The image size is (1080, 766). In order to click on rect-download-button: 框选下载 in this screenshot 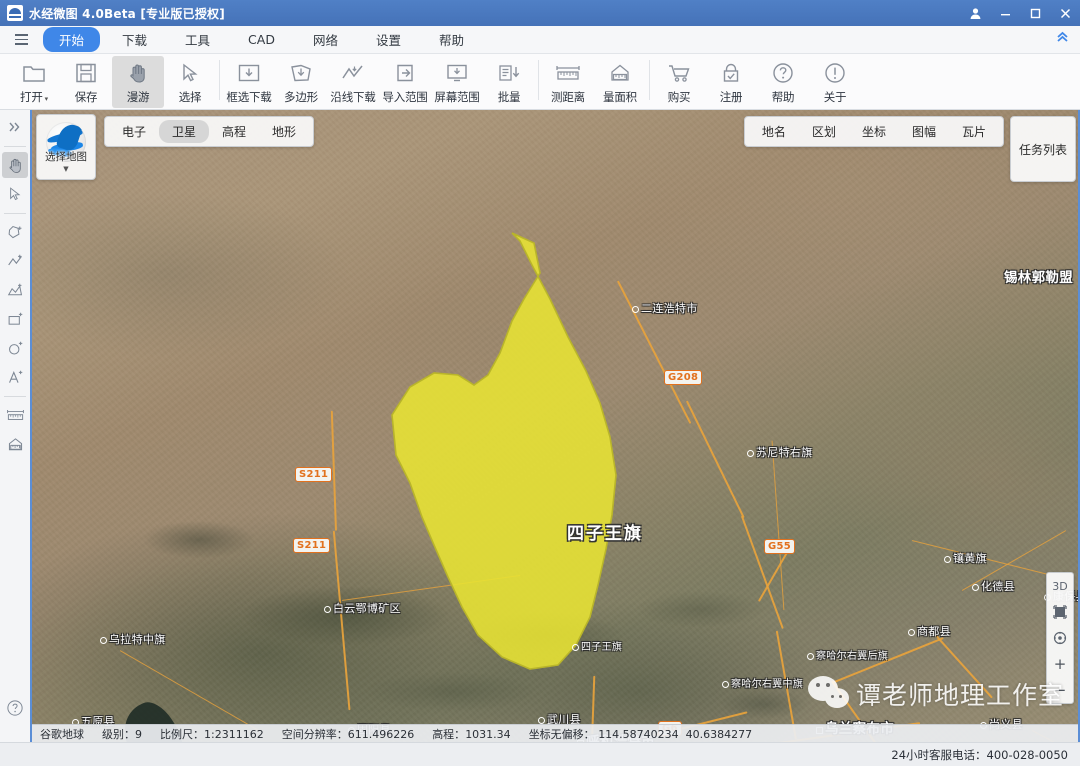, I will do `click(249, 82)`.